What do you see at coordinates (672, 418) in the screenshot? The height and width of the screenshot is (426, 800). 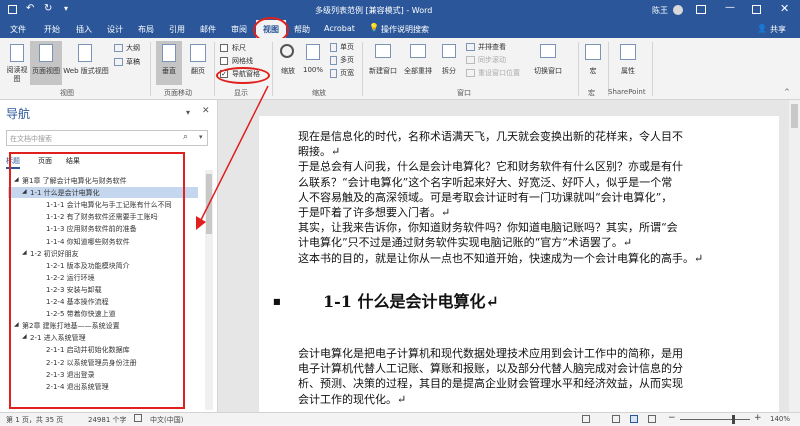 I see `zoom-out-icon: −` at bounding box center [672, 418].